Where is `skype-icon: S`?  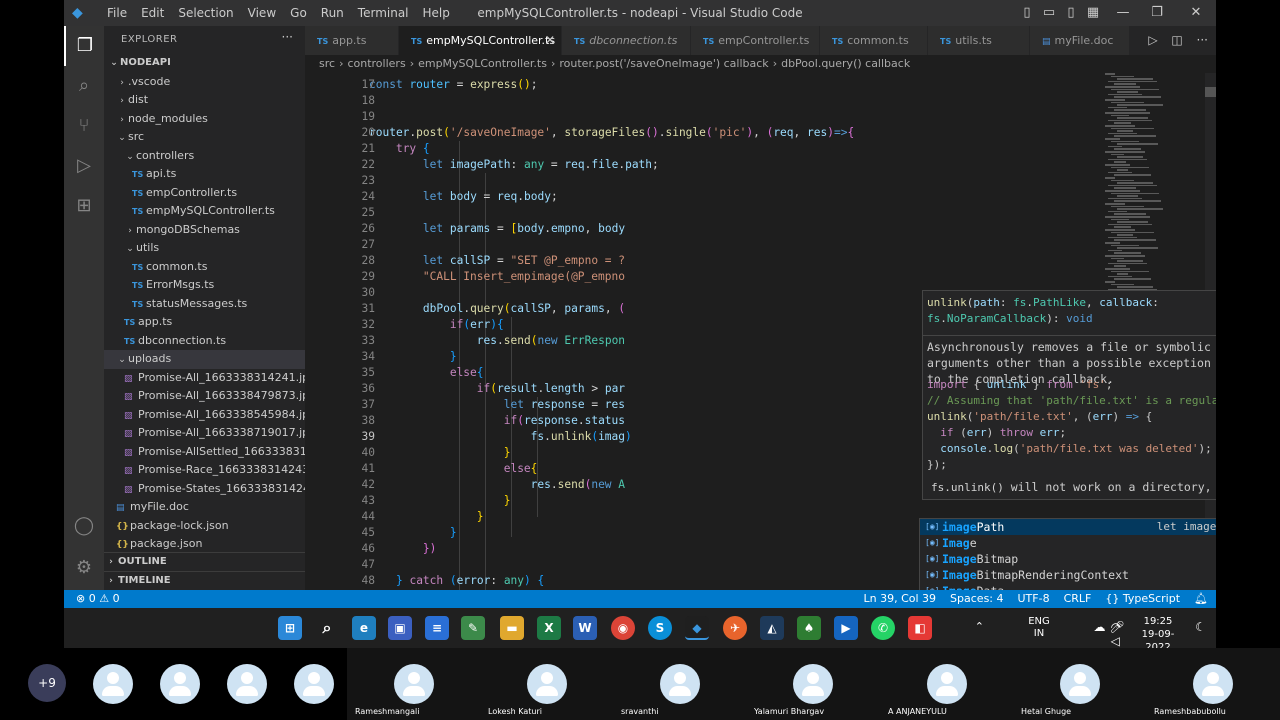
skype-icon: S is located at coordinates (660, 628).